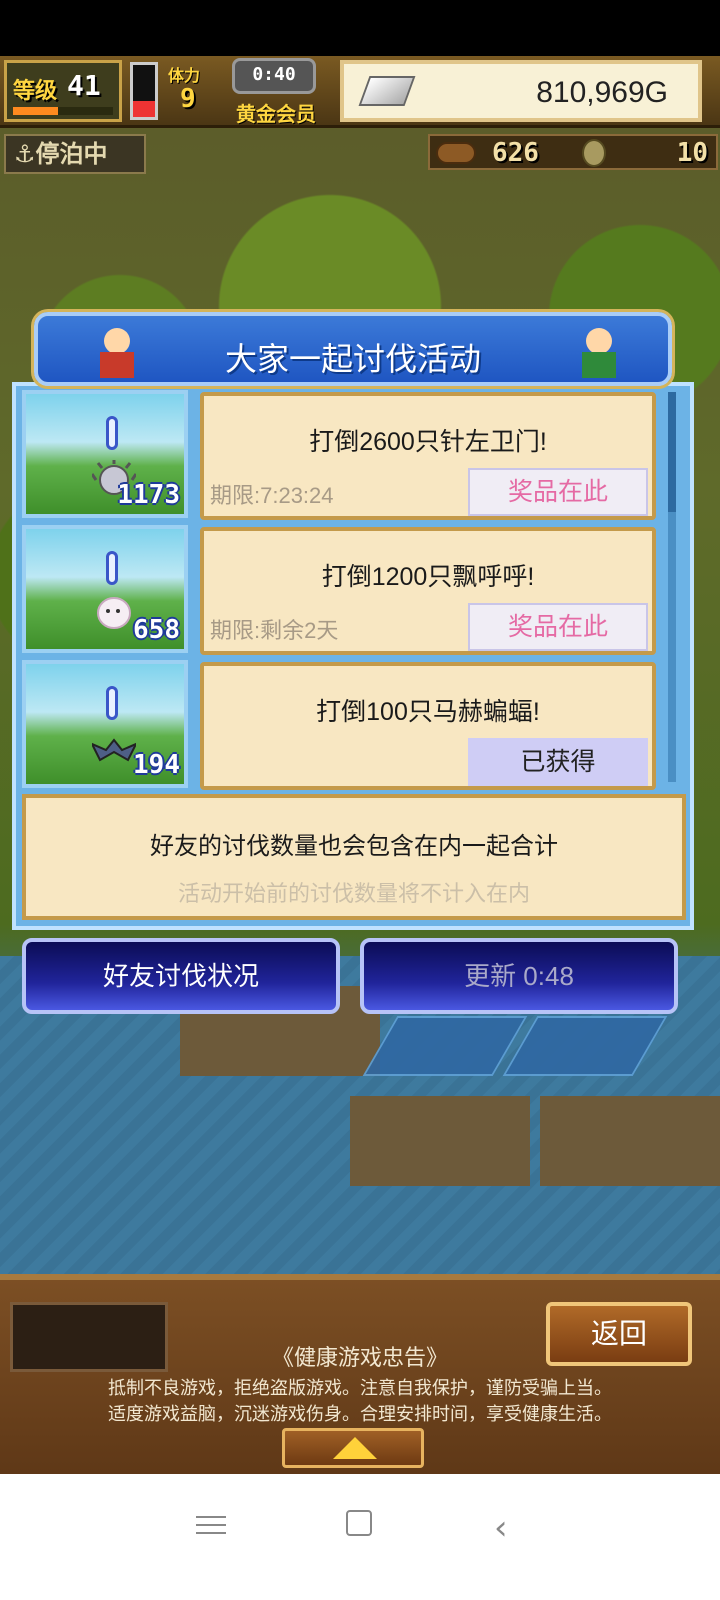 This screenshot has width=720, height=1600. What do you see at coordinates (456, 153) in the screenshot?
I see `wood-log-icon` at bounding box center [456, 153].